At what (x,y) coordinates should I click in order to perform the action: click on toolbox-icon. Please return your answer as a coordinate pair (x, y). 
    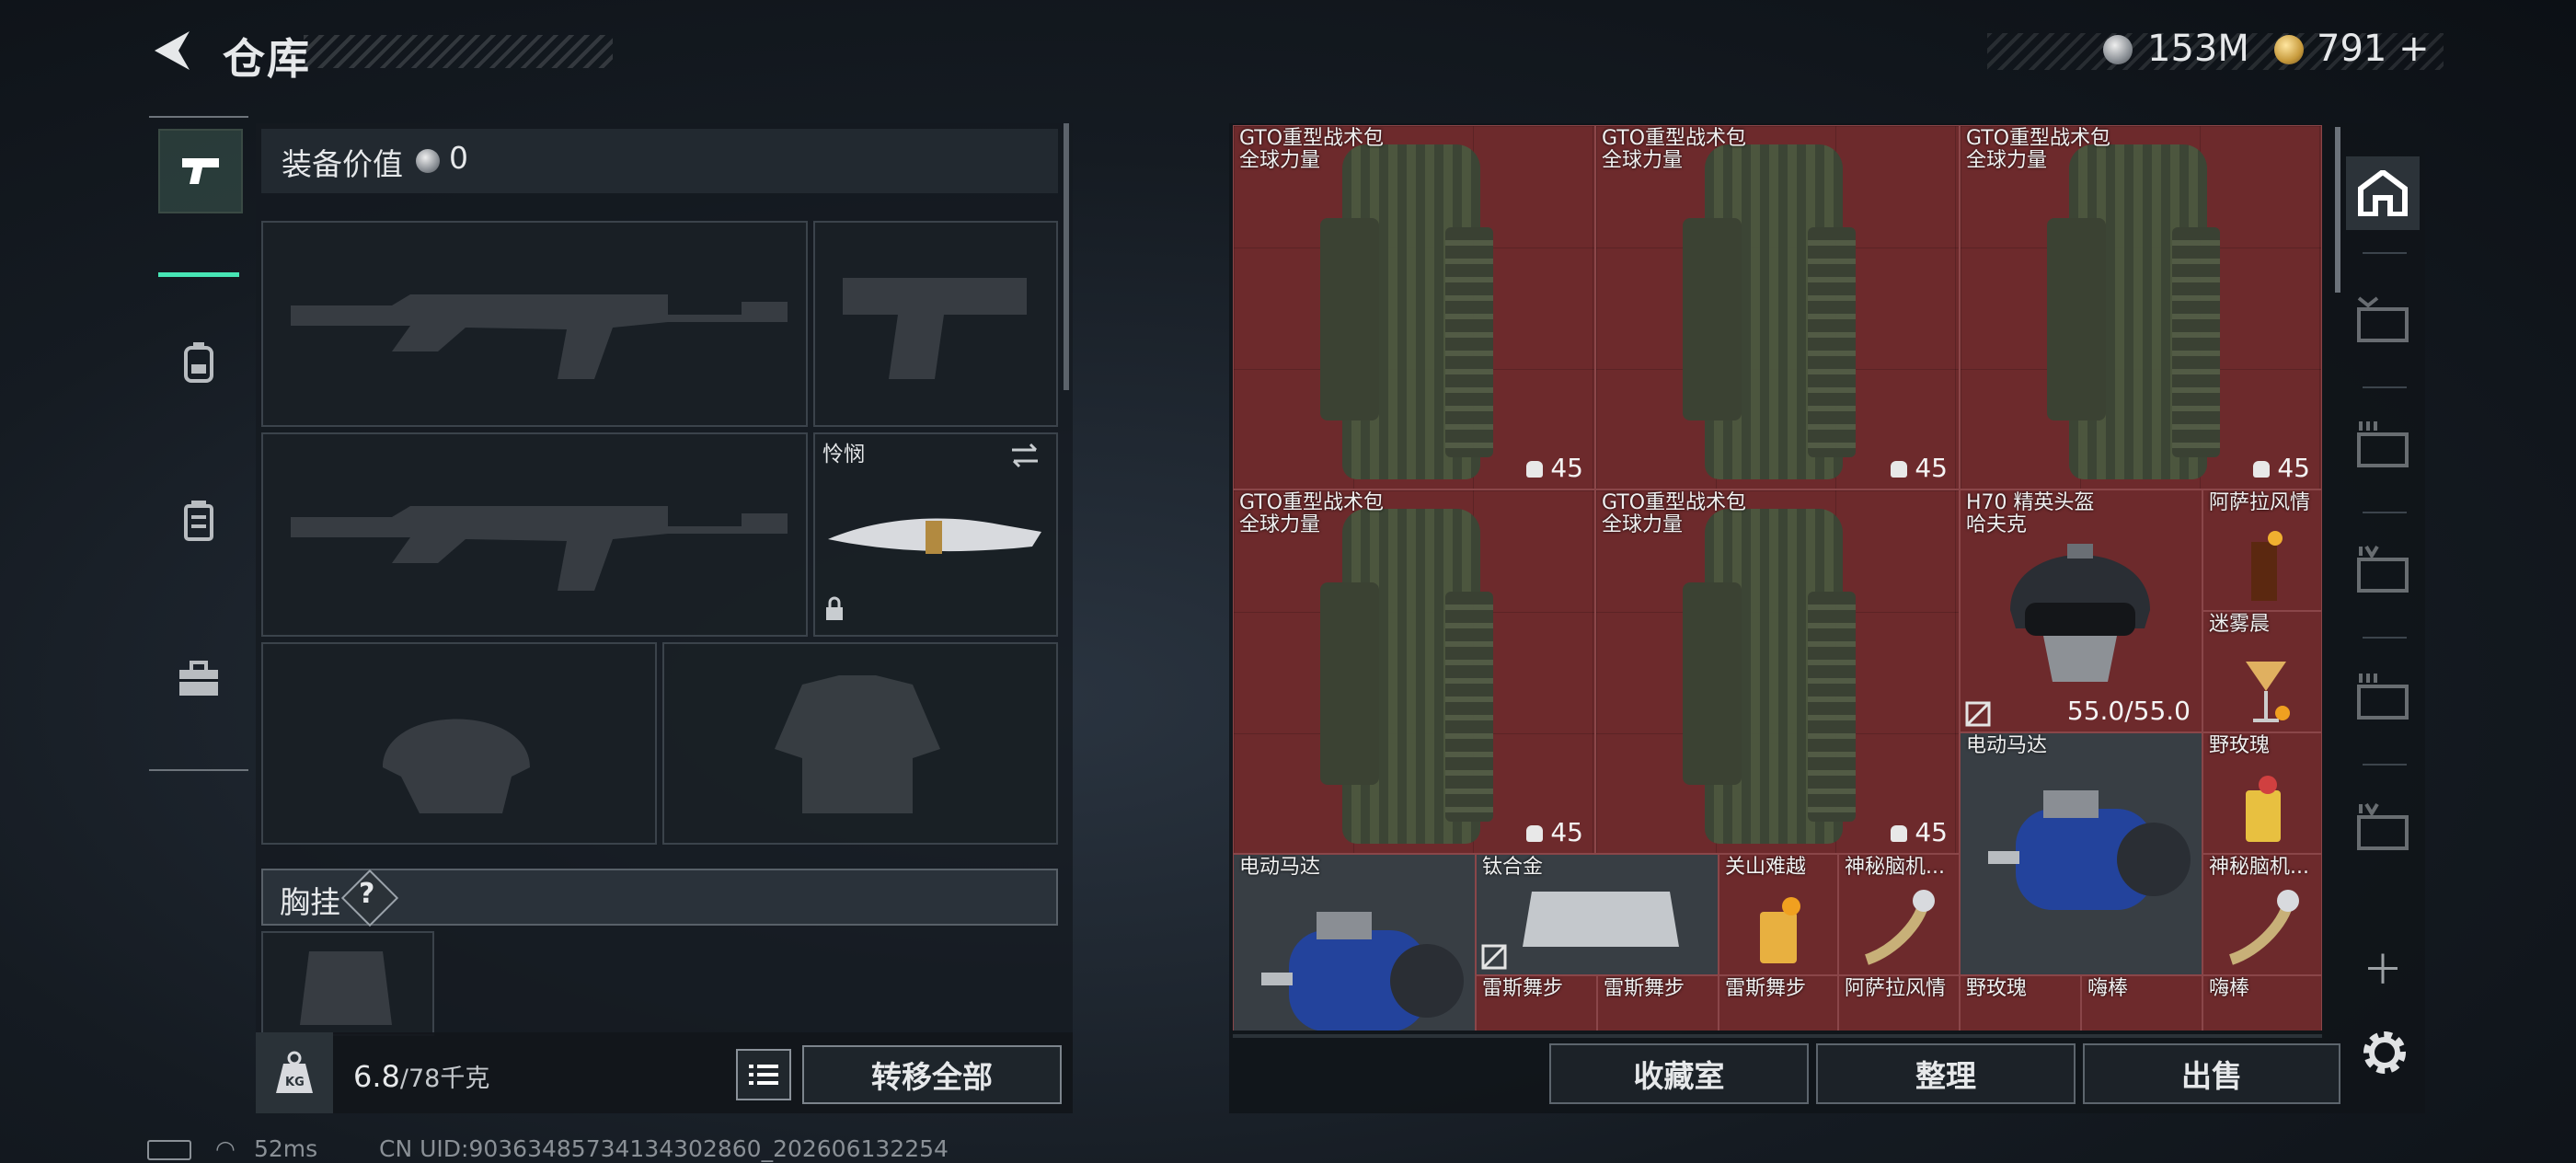
    Looking at the image, I should click on (198, 679).